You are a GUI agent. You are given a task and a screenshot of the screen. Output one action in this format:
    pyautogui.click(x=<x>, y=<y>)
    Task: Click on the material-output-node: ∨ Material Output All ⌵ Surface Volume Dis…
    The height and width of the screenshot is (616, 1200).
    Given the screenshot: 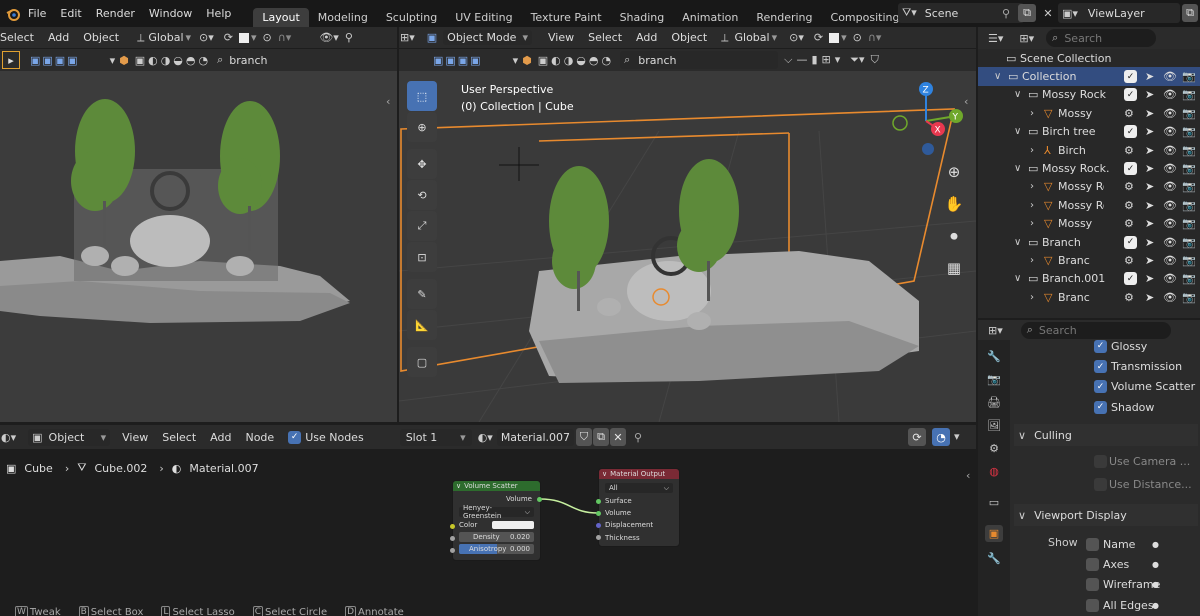 What is the action you would take?
    pyautogui.click(x=638, y=507)
    